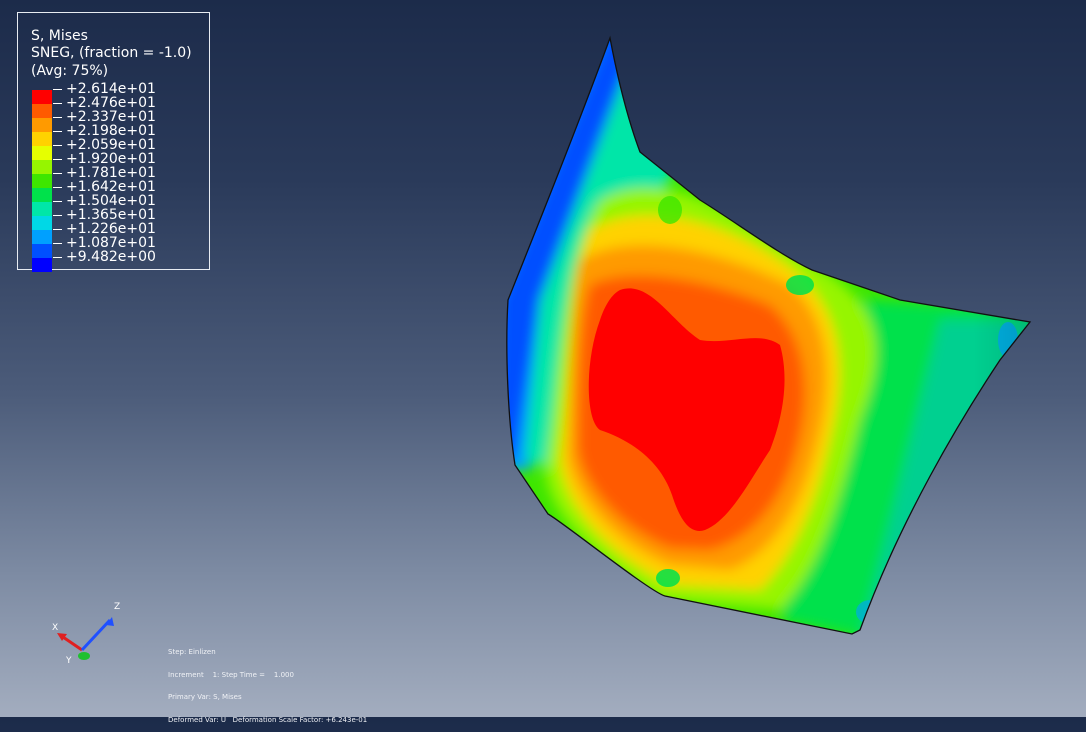 This screenshot has width=1086, height=732. What do you see at coordinates (205, 697) in the screenshot?
I see `info-primary-var: Primary Var: S, Mises` at bounding box center [205, 697].